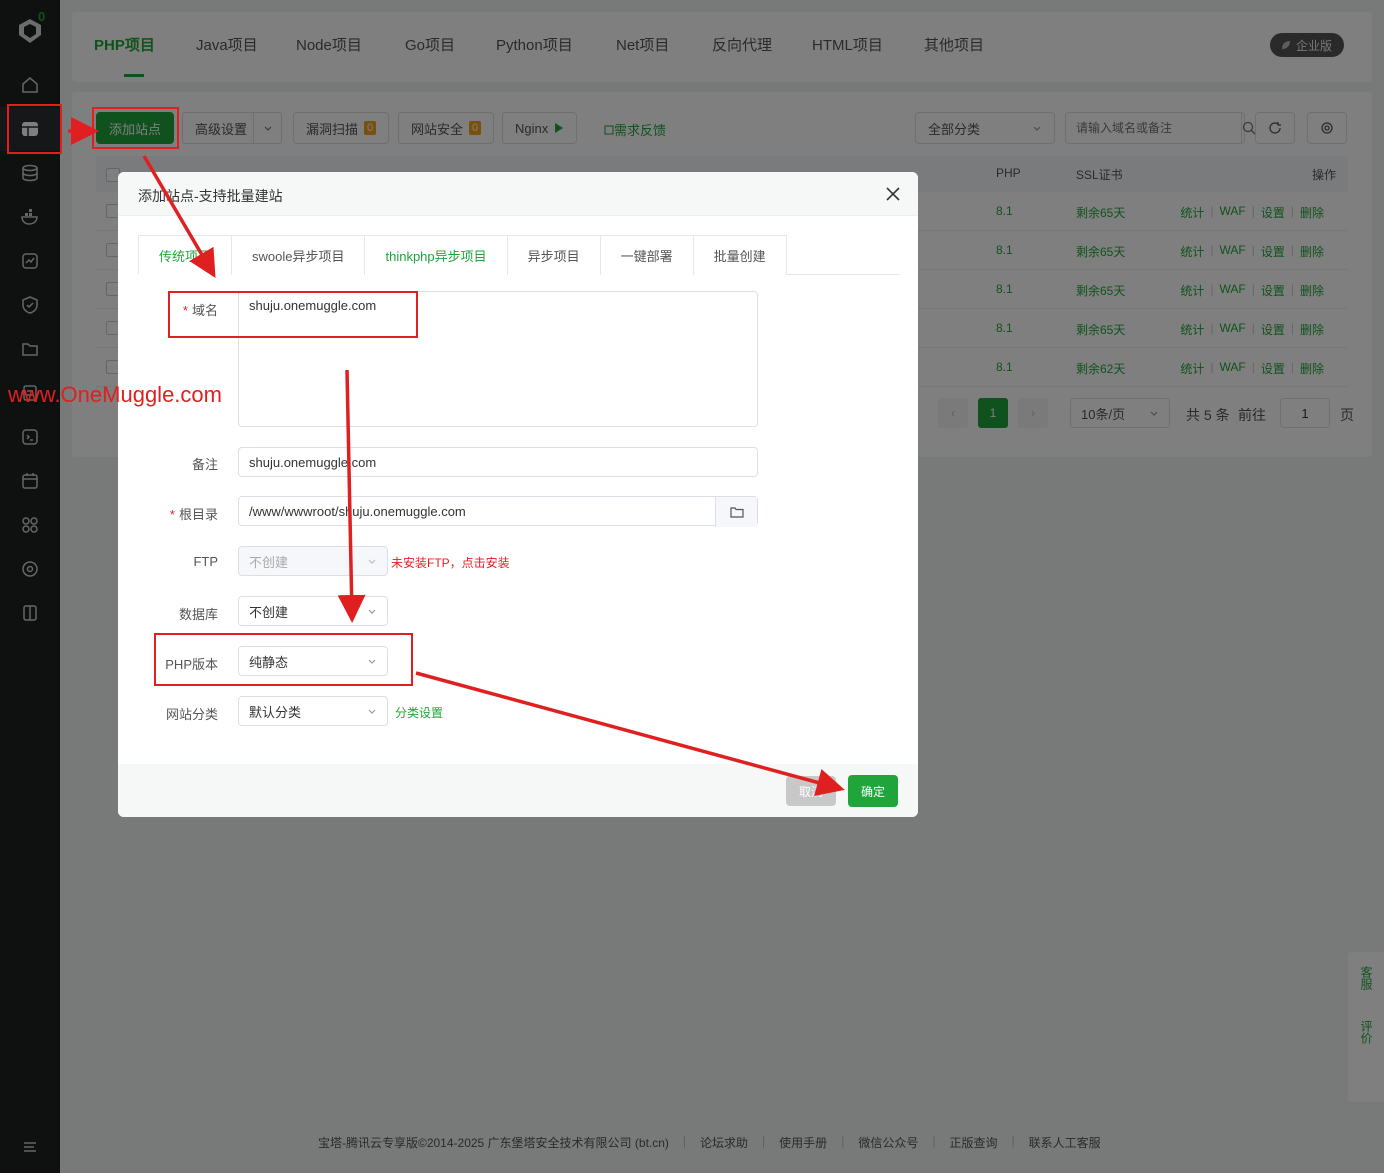 The image size is (1384, 1173). Describe the element at coordinates (739, 255) in the screenshot. I see `tab-batch: 批量创建` at that location.